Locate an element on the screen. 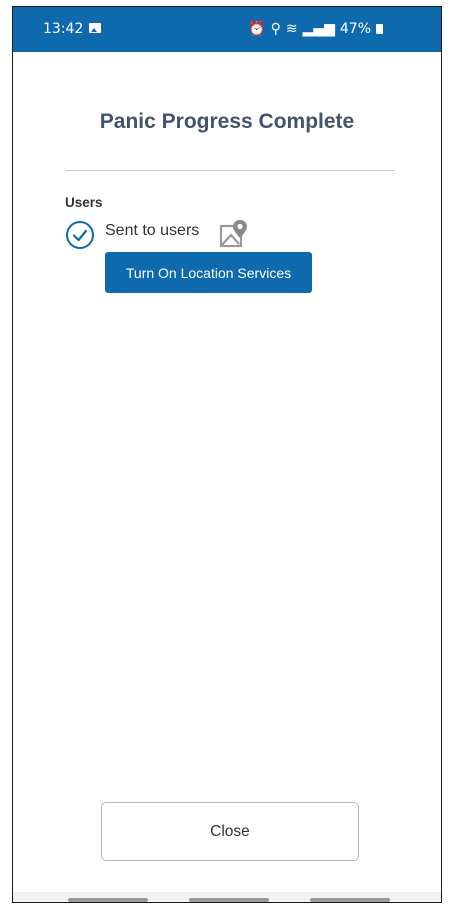 Image resolution: width=454 pixels, height=909 pixels. map-location-icon is located at coordinates (234, 233).